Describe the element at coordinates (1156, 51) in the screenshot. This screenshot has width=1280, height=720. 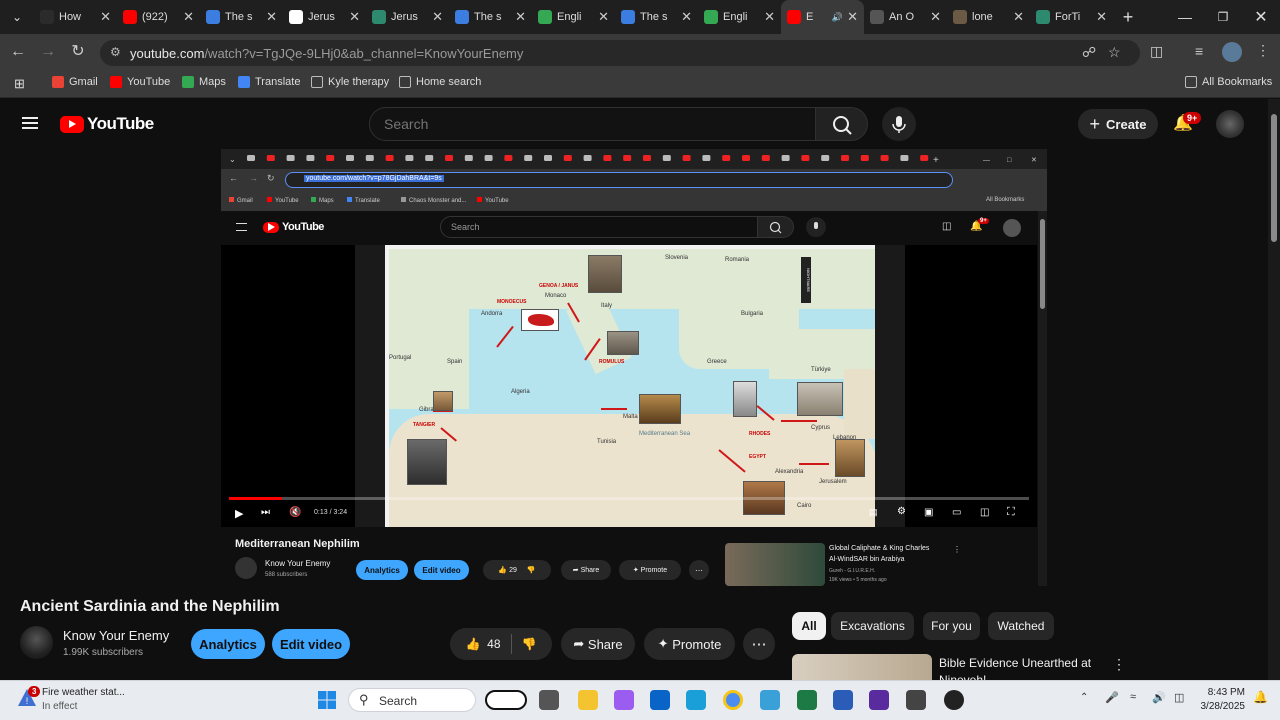
I see `extensions-icon: ◫` at that location.